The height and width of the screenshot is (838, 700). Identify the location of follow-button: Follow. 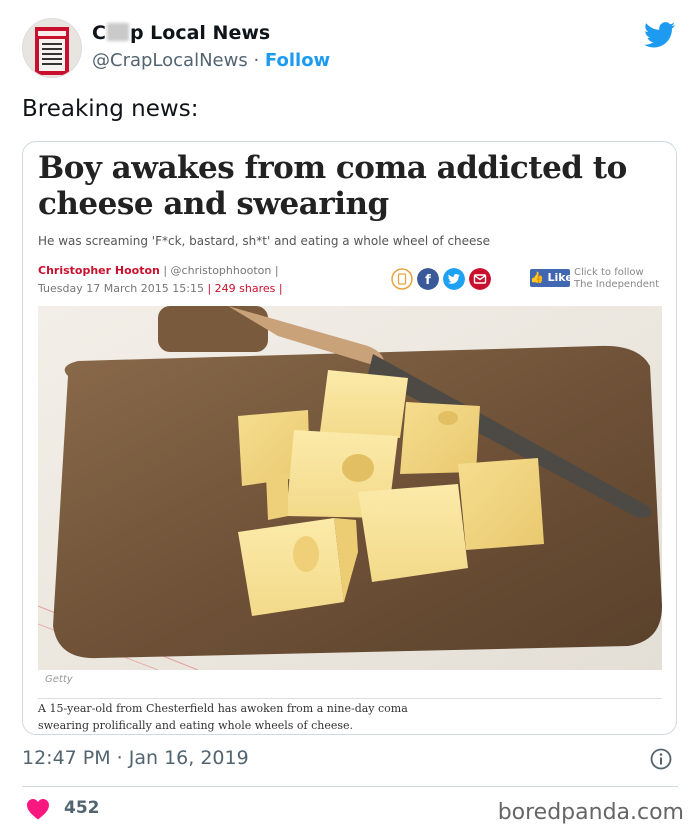
(297, 60).